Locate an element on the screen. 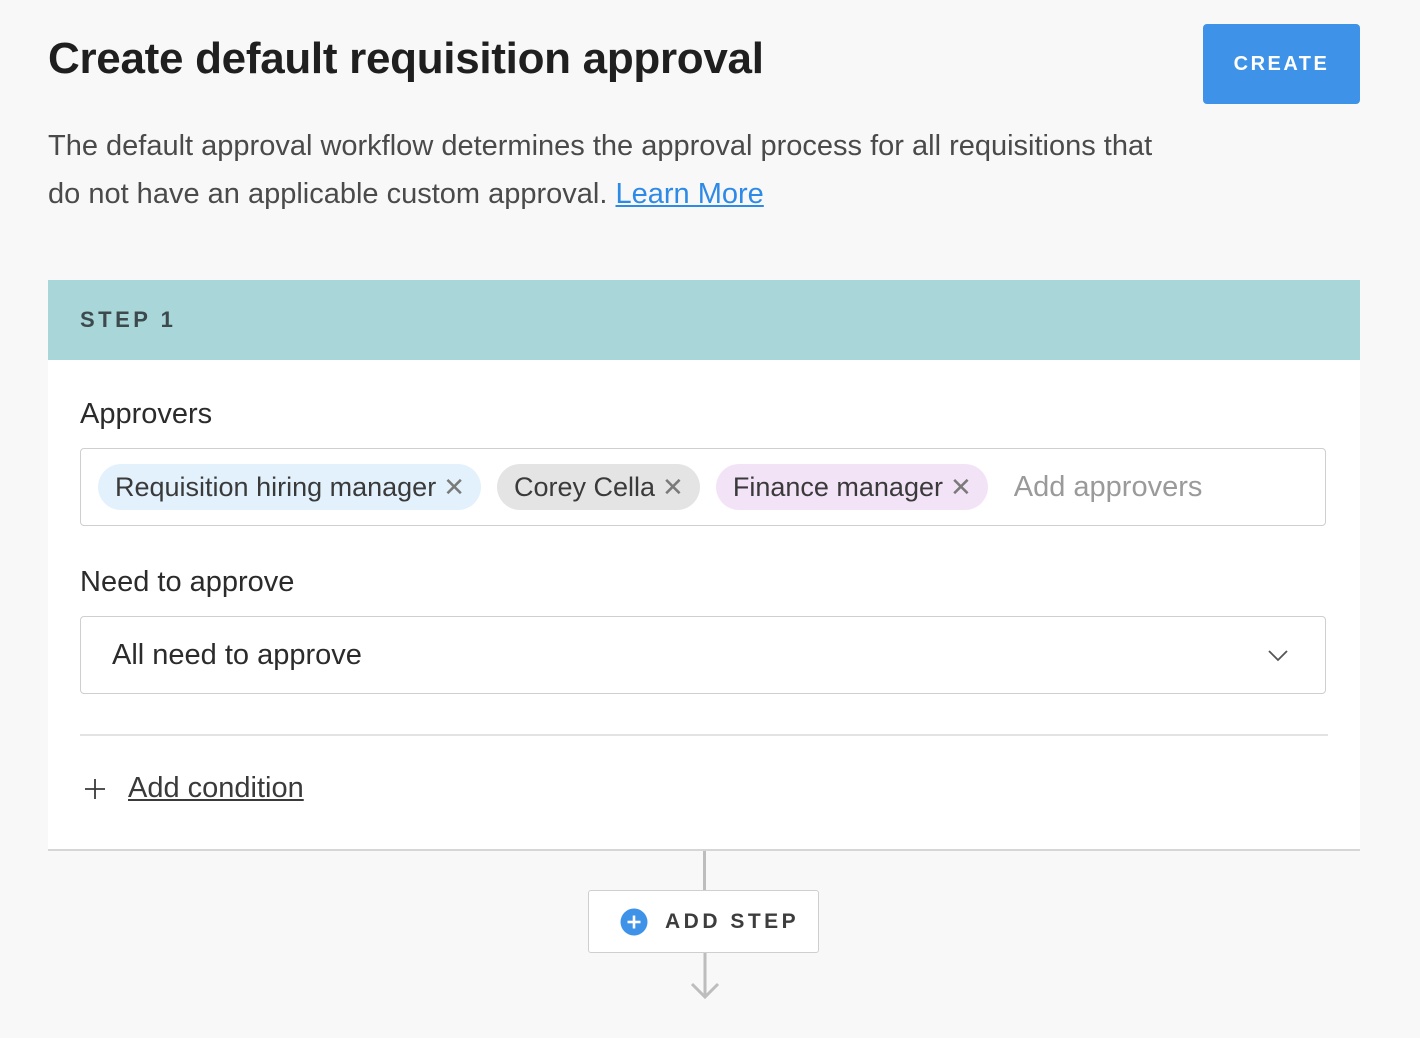  learn-more-link: Learn More is located at coordinates (690, 194).